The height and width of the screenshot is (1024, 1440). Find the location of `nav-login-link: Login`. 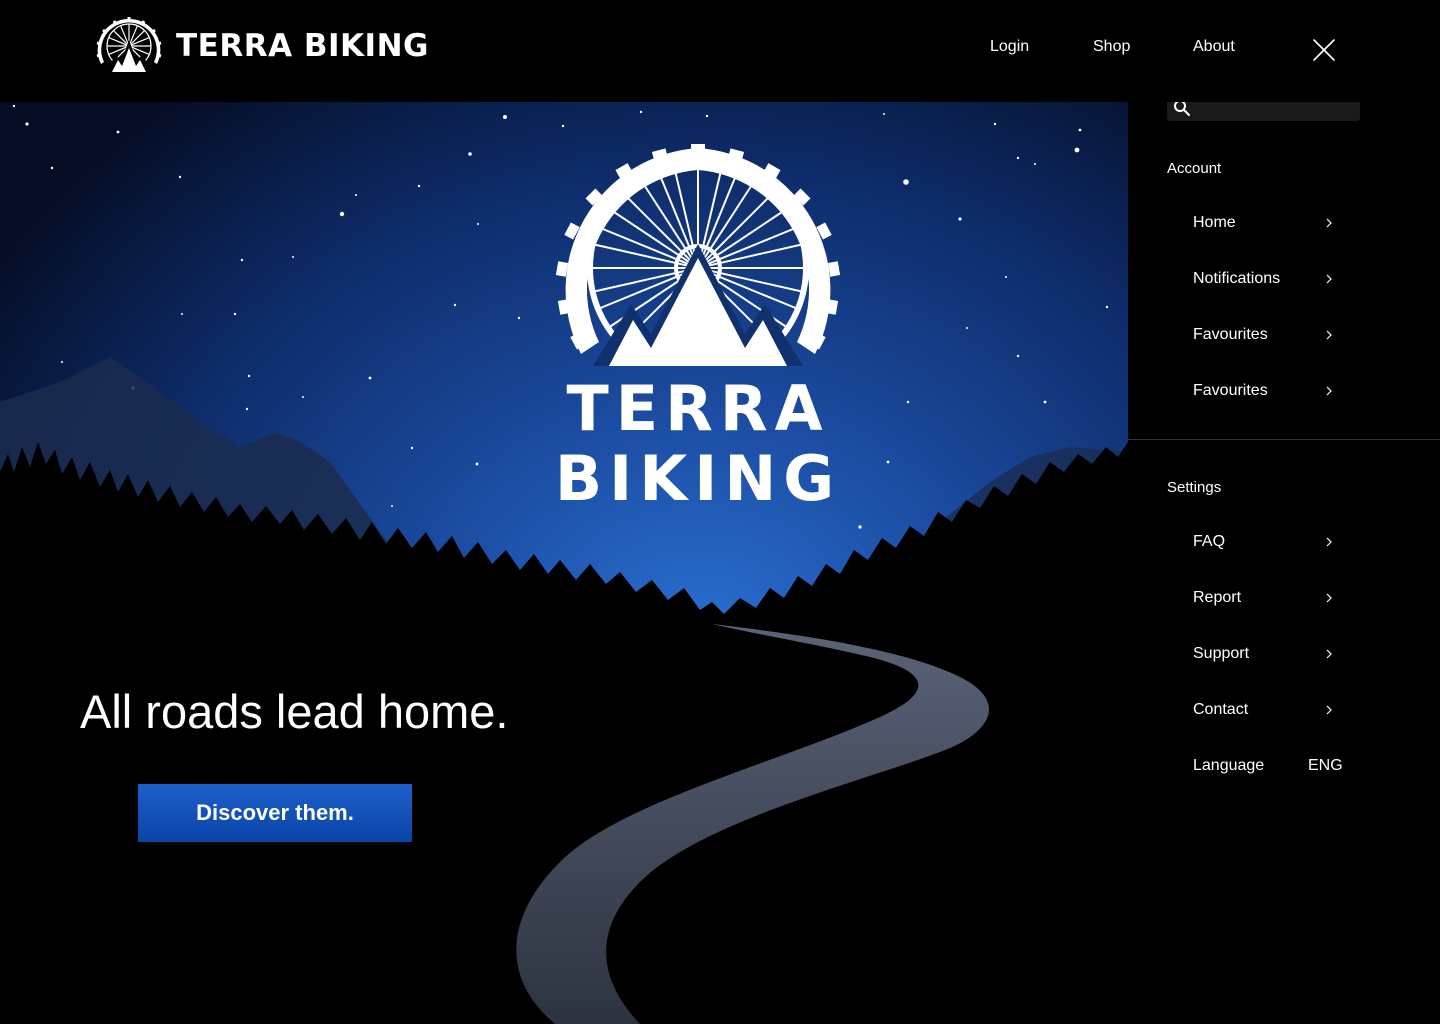

nav-login-link: Login is located at coordinates (1009, 47).